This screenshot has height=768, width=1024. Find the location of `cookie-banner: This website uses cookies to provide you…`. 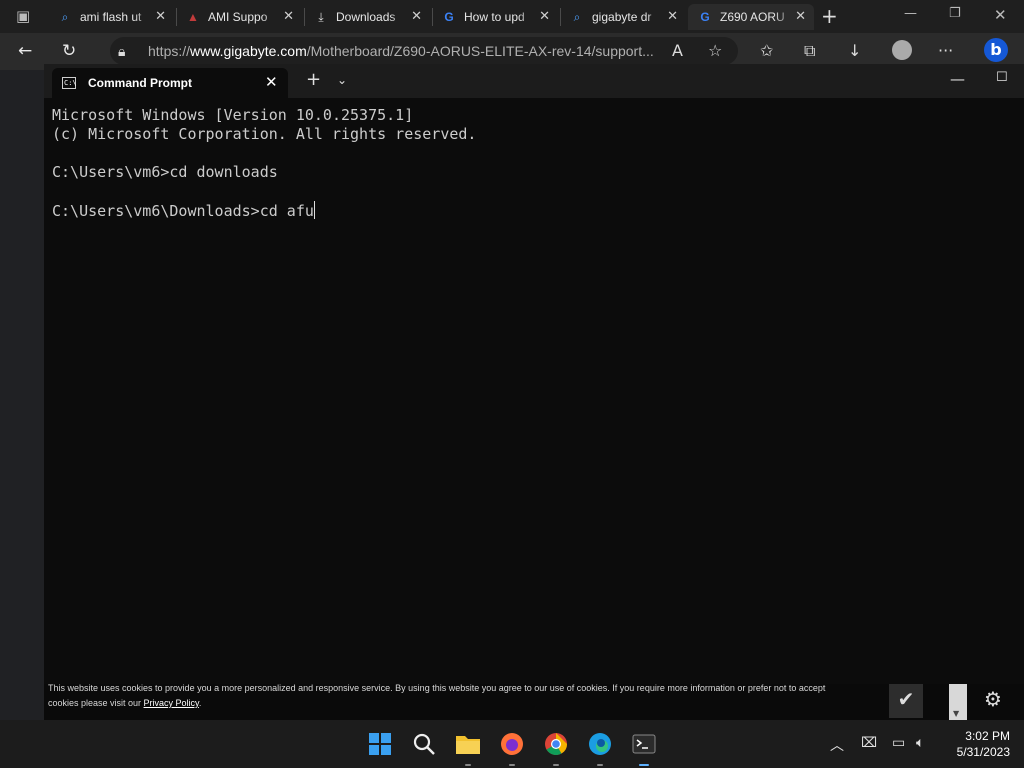

cookie-banner: This website uses cookies to provide you… is located at coordinates (534, 701).